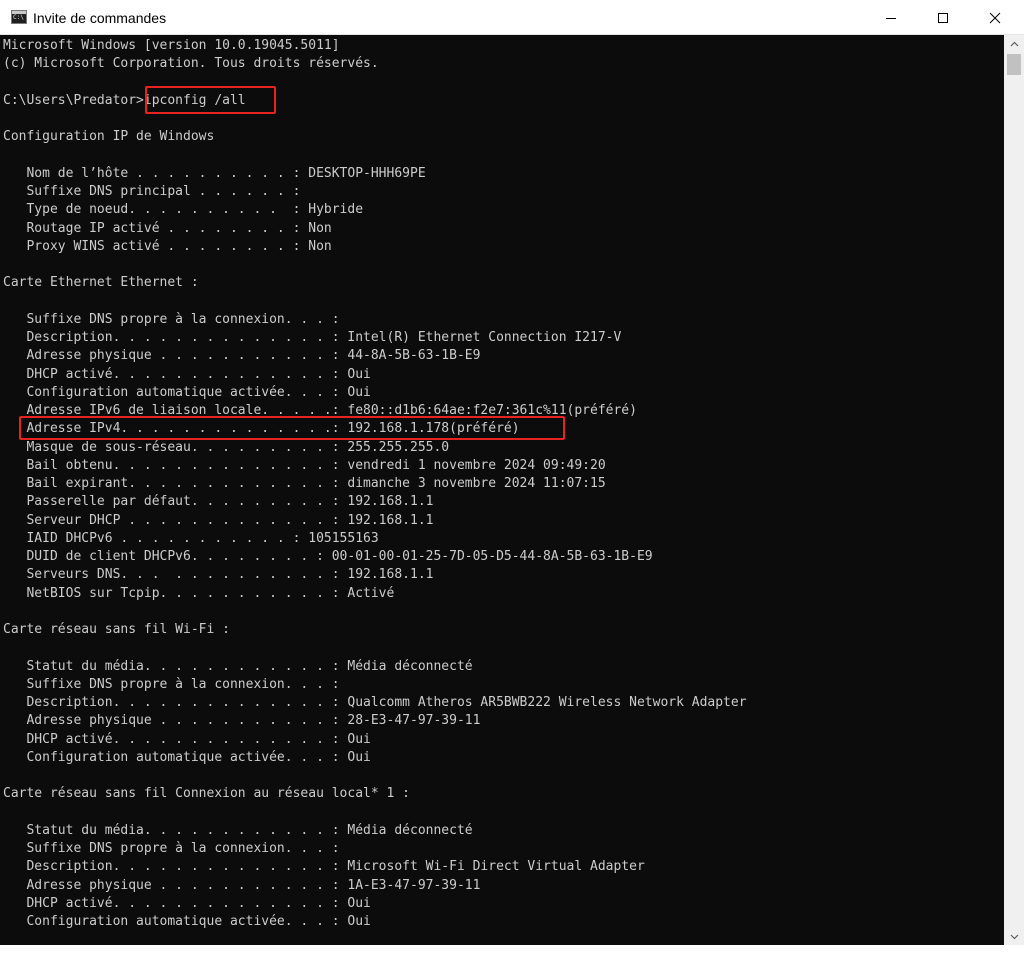 Image resolution: width=1024 pixels, height=953 pixels. I want to click on terminal-line: Configuration IP de Windows, so click(109, 137).